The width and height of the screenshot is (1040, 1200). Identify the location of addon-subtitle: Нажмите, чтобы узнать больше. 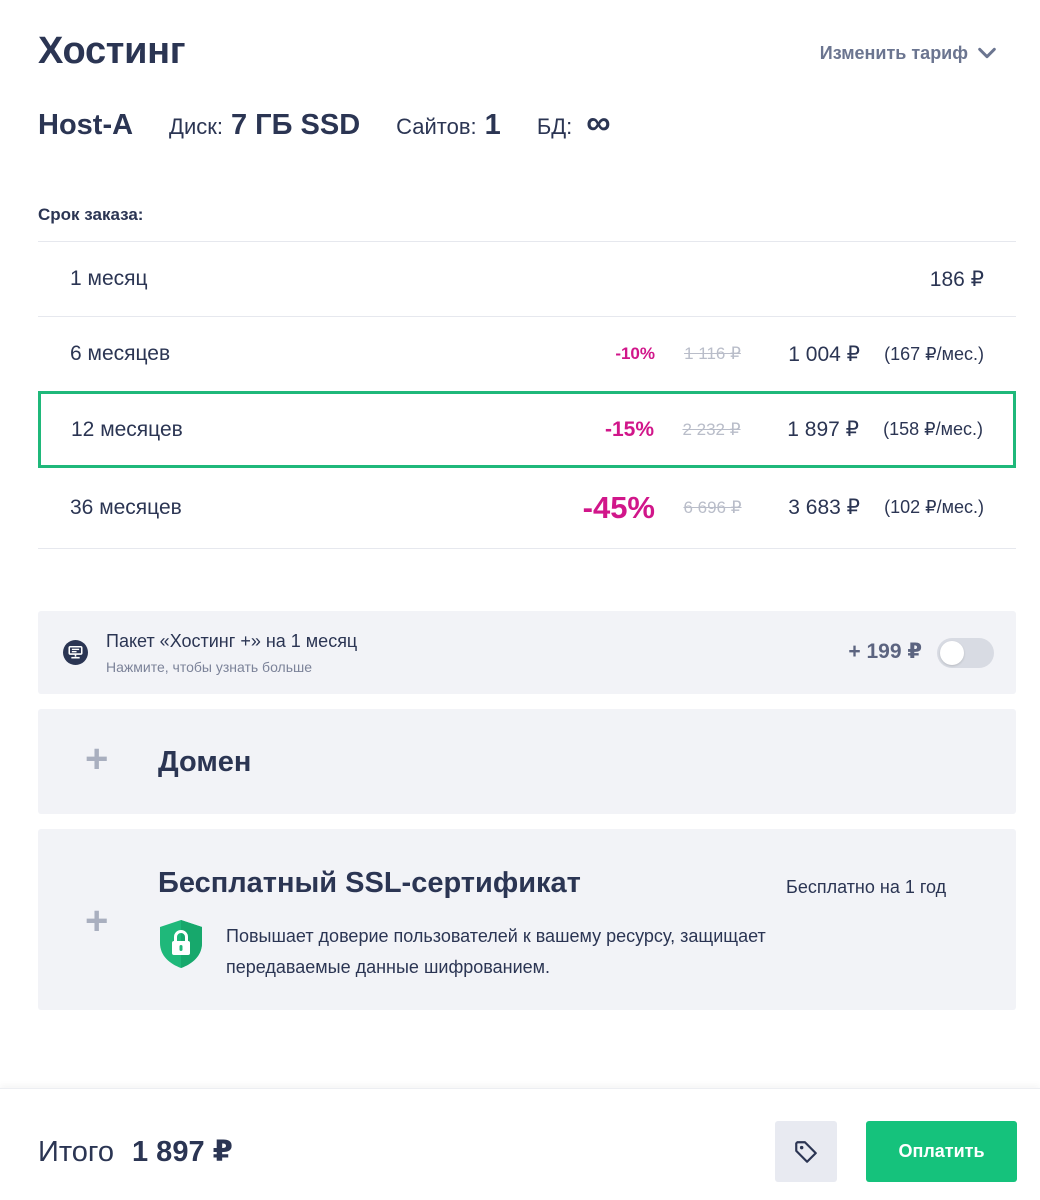
(209, 667).